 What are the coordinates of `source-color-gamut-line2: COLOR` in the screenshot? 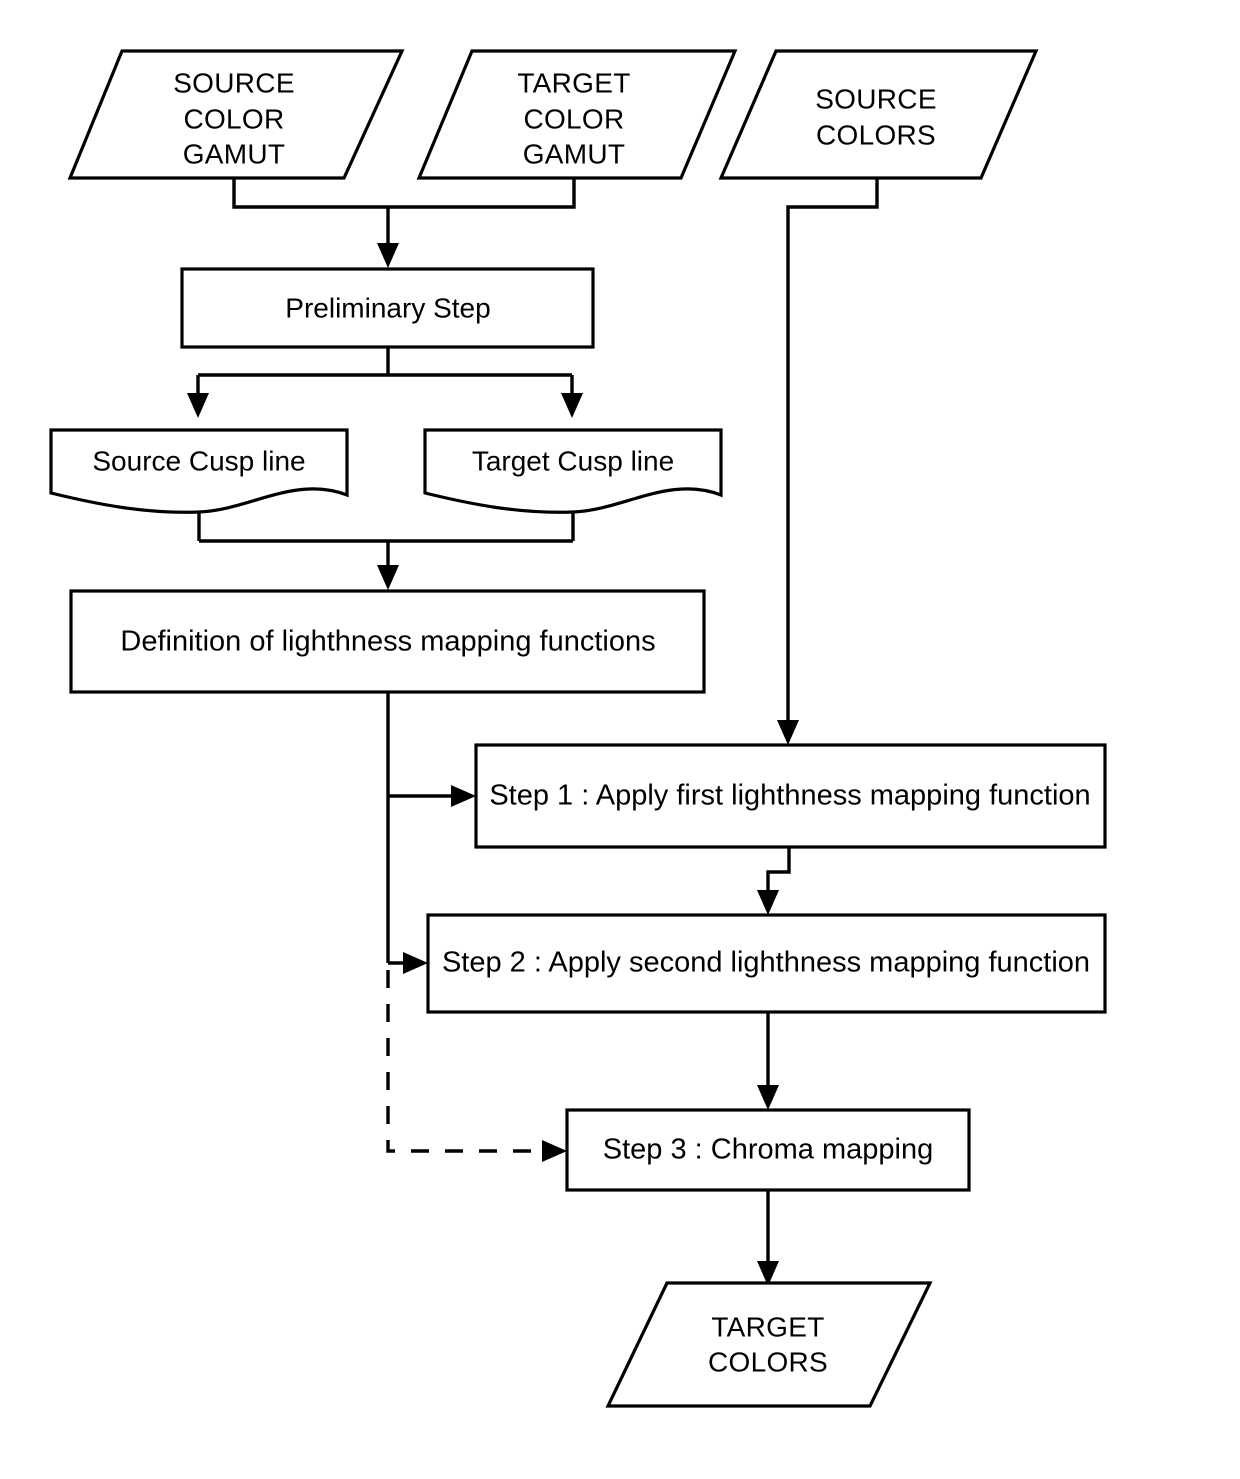 It's located at (233, 118).